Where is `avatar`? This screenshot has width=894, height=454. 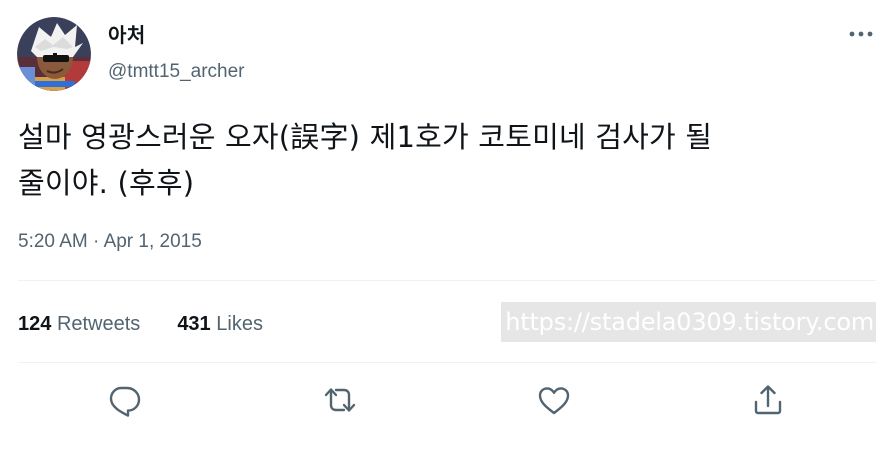
avatar is located at coordinates (54, 54).